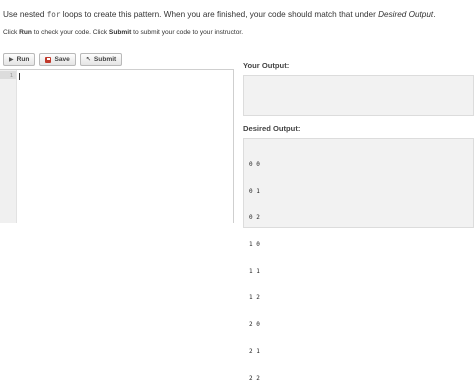  Describe the element at coordinates (254, 378) in the screenshot. I see `output-line: 2 2` at that location.